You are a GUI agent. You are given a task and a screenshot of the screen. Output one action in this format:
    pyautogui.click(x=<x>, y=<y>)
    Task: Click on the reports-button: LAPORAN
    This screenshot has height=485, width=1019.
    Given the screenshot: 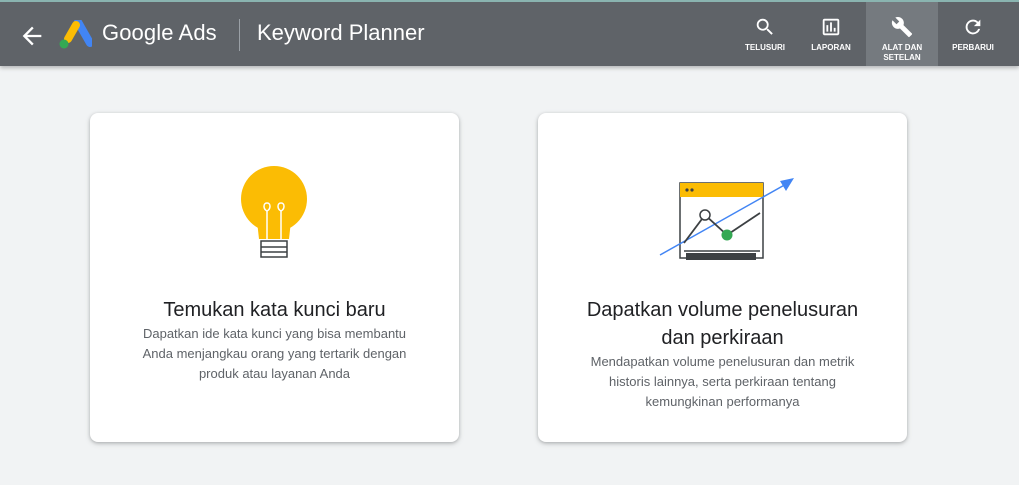 What is the action you would take?
    pyautogui.click(x=831, y=34)
    